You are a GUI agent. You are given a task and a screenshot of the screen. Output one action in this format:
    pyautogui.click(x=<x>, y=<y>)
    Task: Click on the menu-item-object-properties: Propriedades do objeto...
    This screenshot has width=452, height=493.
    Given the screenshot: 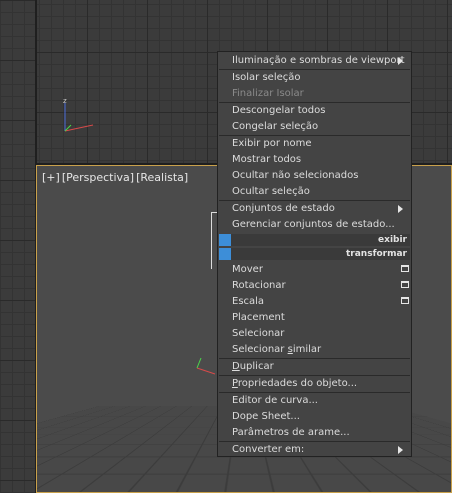 What is the action you would take?
    pyautogui.click(x=314, y=383)
    